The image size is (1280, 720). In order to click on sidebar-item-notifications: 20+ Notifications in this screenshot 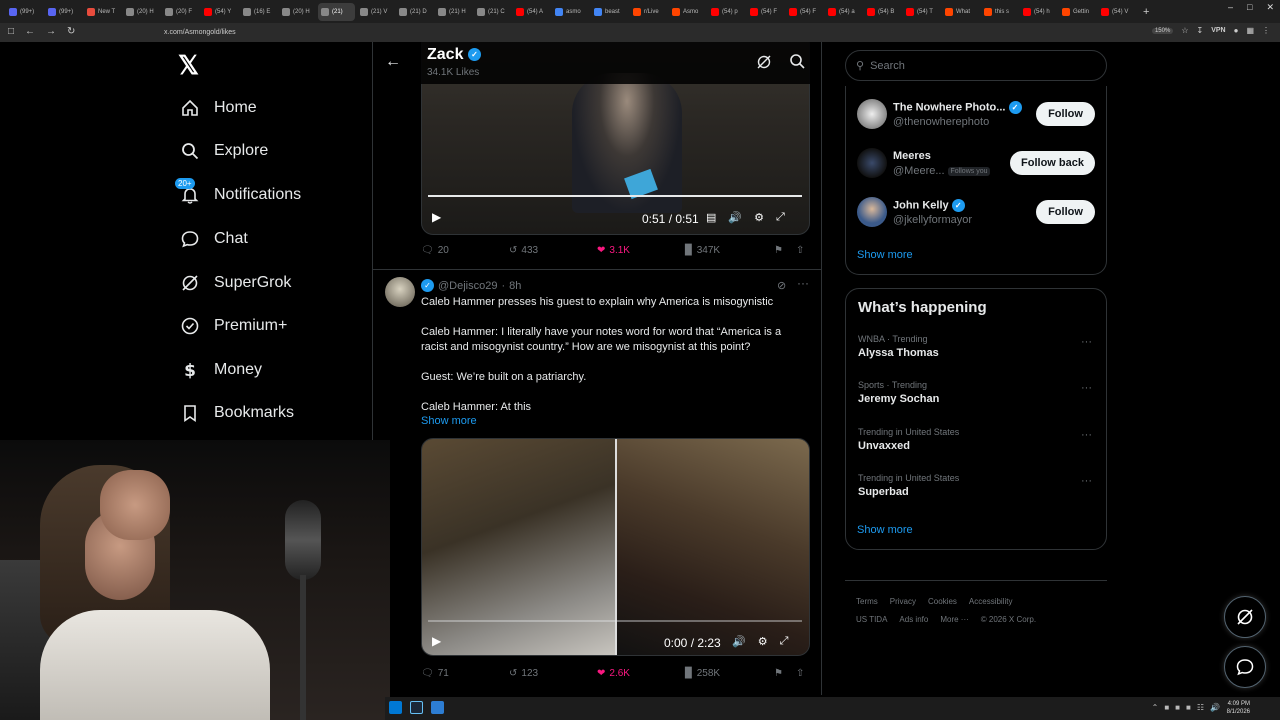, I will do `click(238, 194)`.